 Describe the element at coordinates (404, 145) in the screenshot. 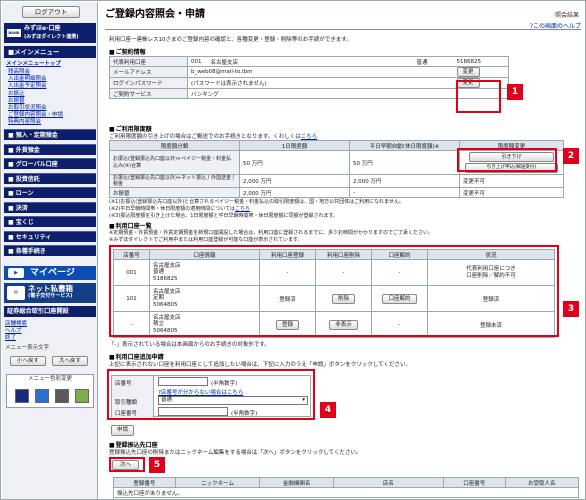

I see `col-header: 平日早朝自動(休日限度額)※` at that location.